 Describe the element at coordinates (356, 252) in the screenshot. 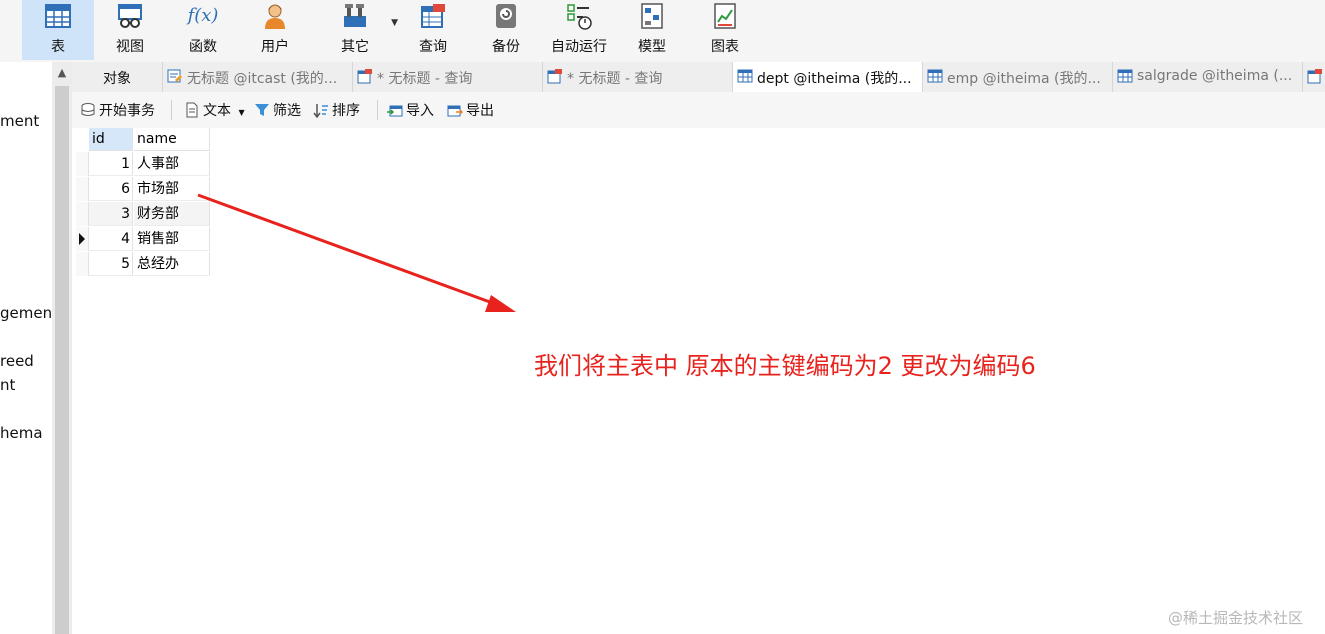

I see `annotation-arrow` at that location.